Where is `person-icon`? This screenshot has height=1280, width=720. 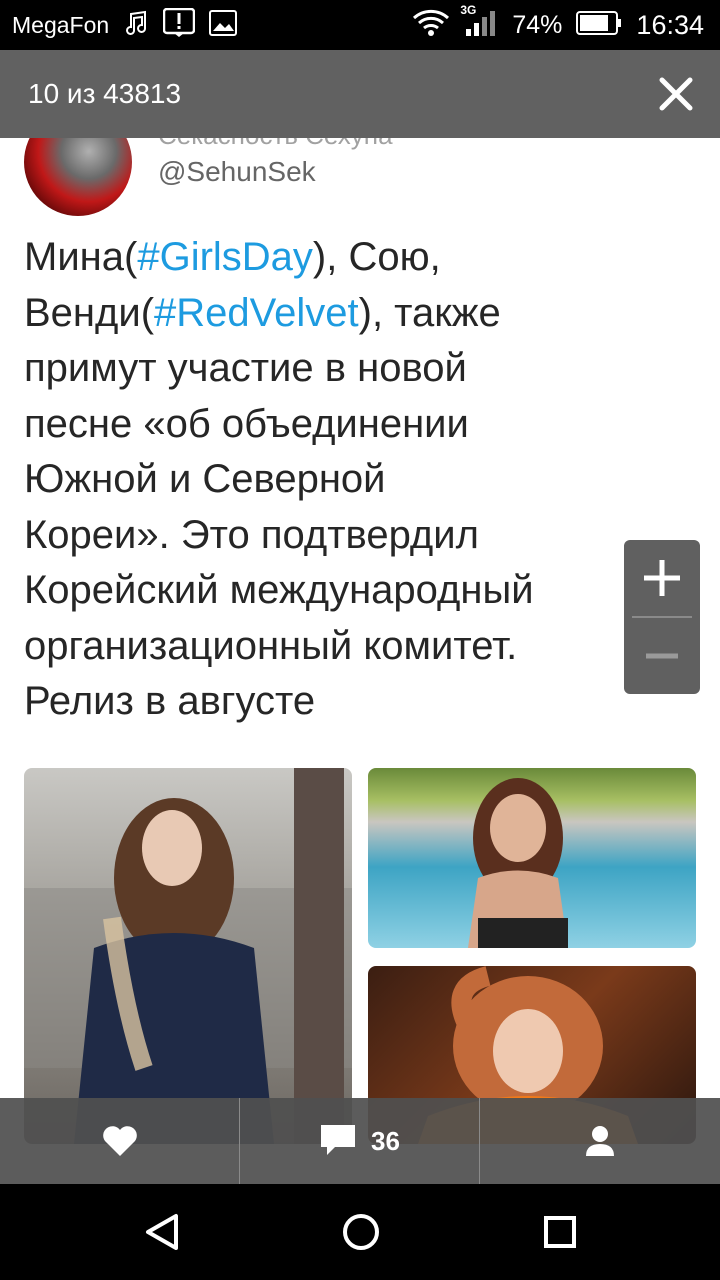 person-icon is located at coordinates (600, 1141).